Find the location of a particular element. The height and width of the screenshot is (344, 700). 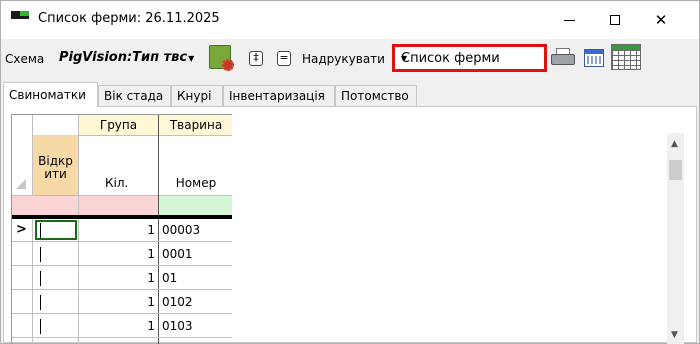

column-header-qty-label: Кіл. is located at coordinates (117, 183).